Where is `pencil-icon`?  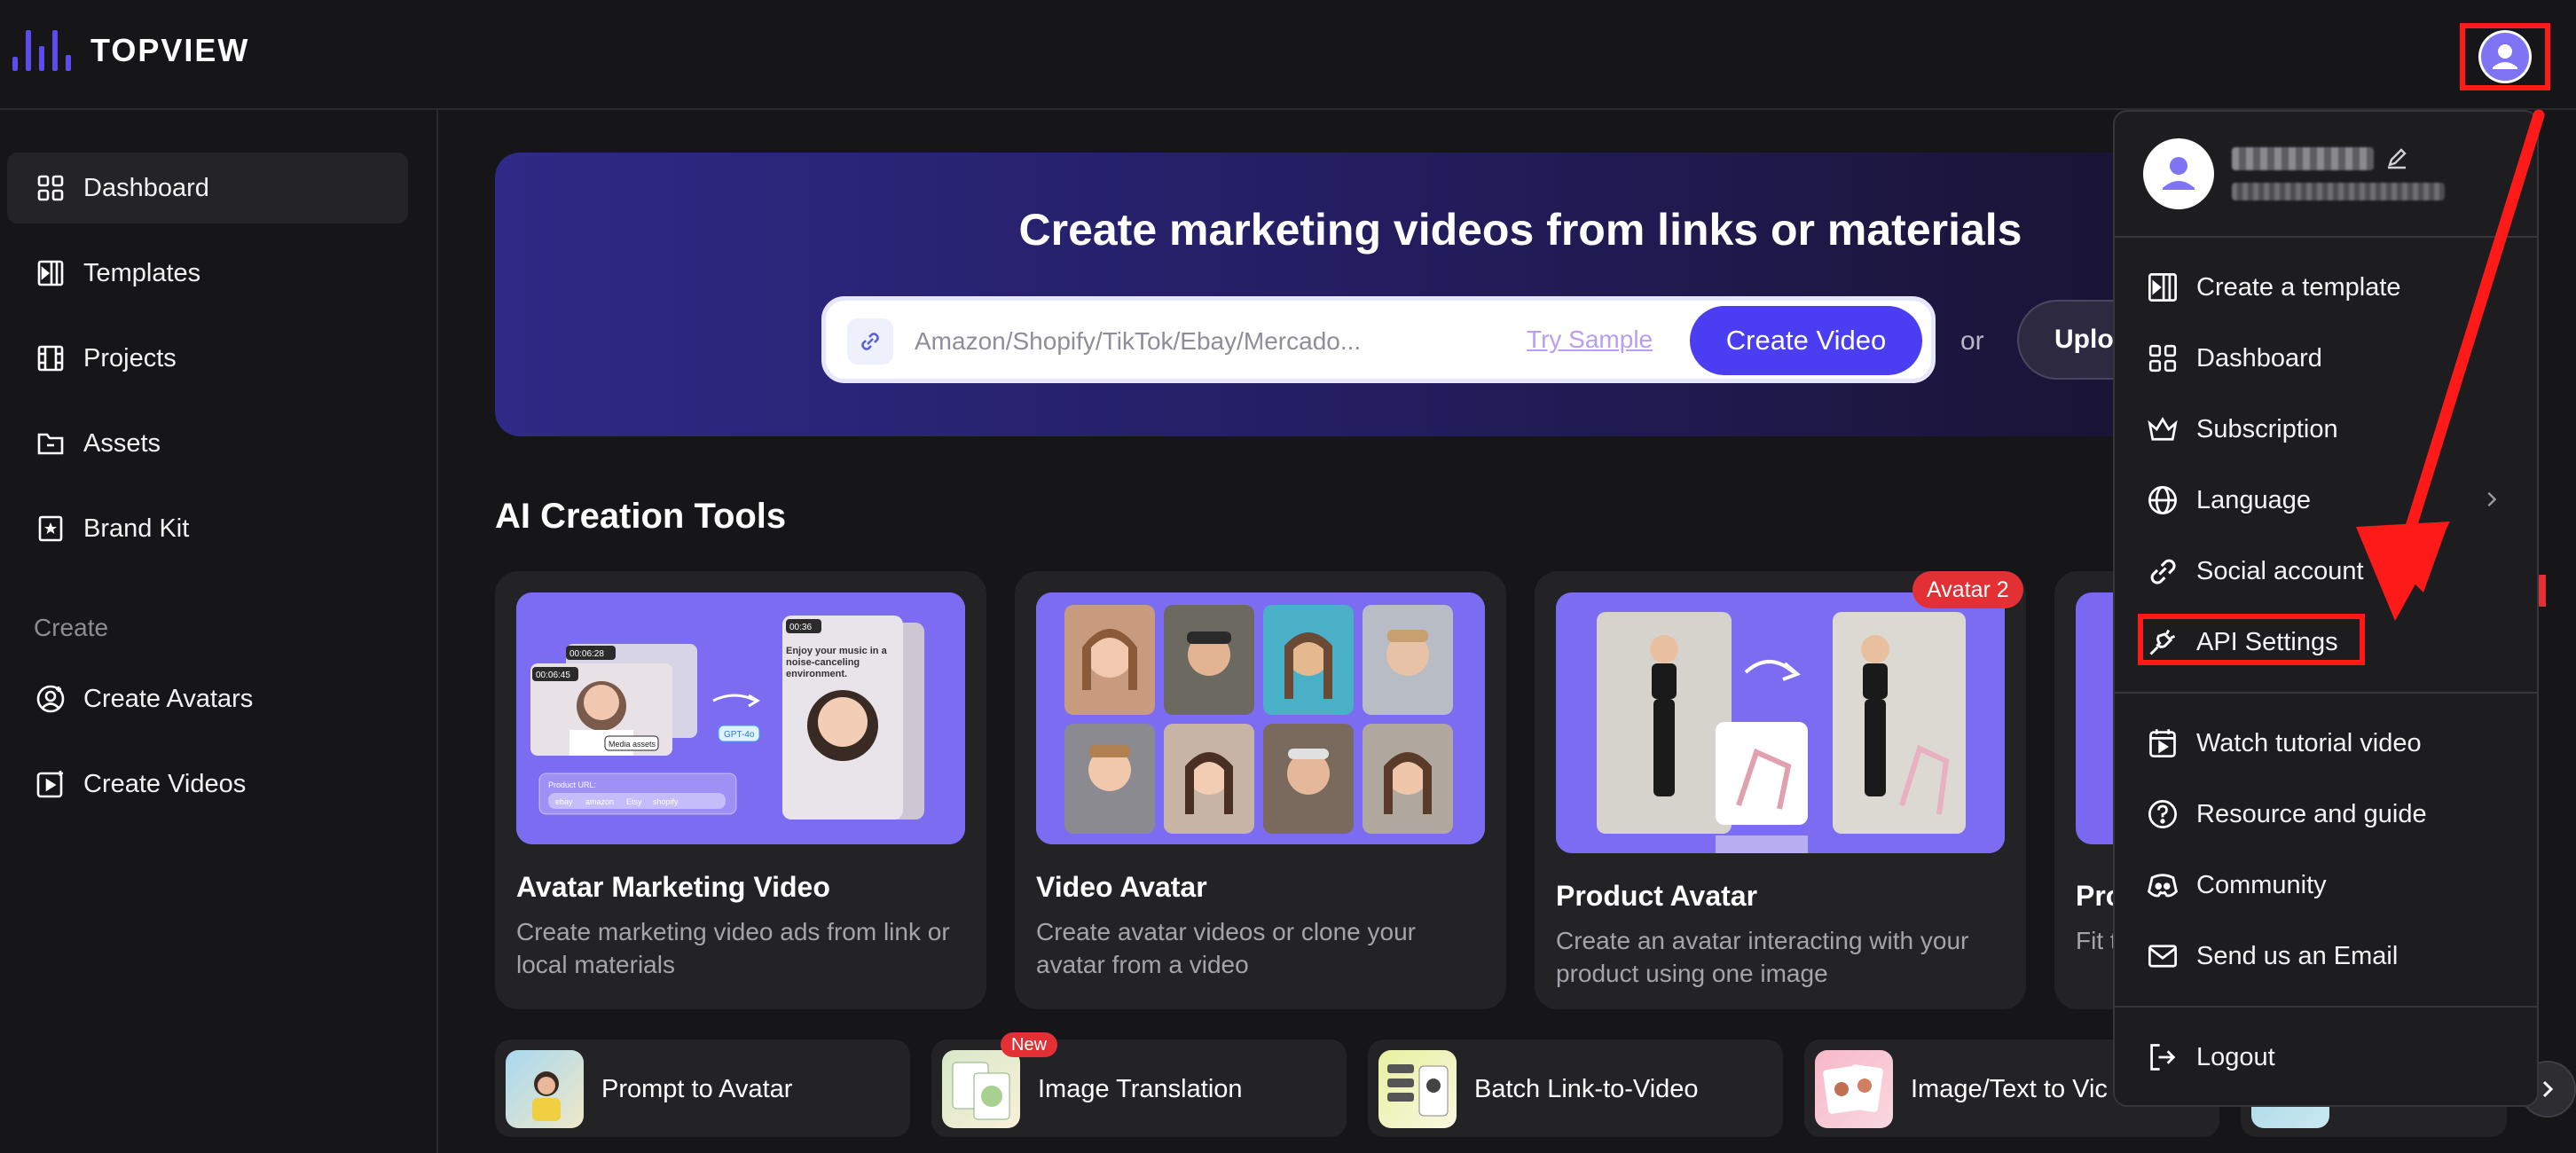 pencil-icon is located at coordinates (2397, 158).